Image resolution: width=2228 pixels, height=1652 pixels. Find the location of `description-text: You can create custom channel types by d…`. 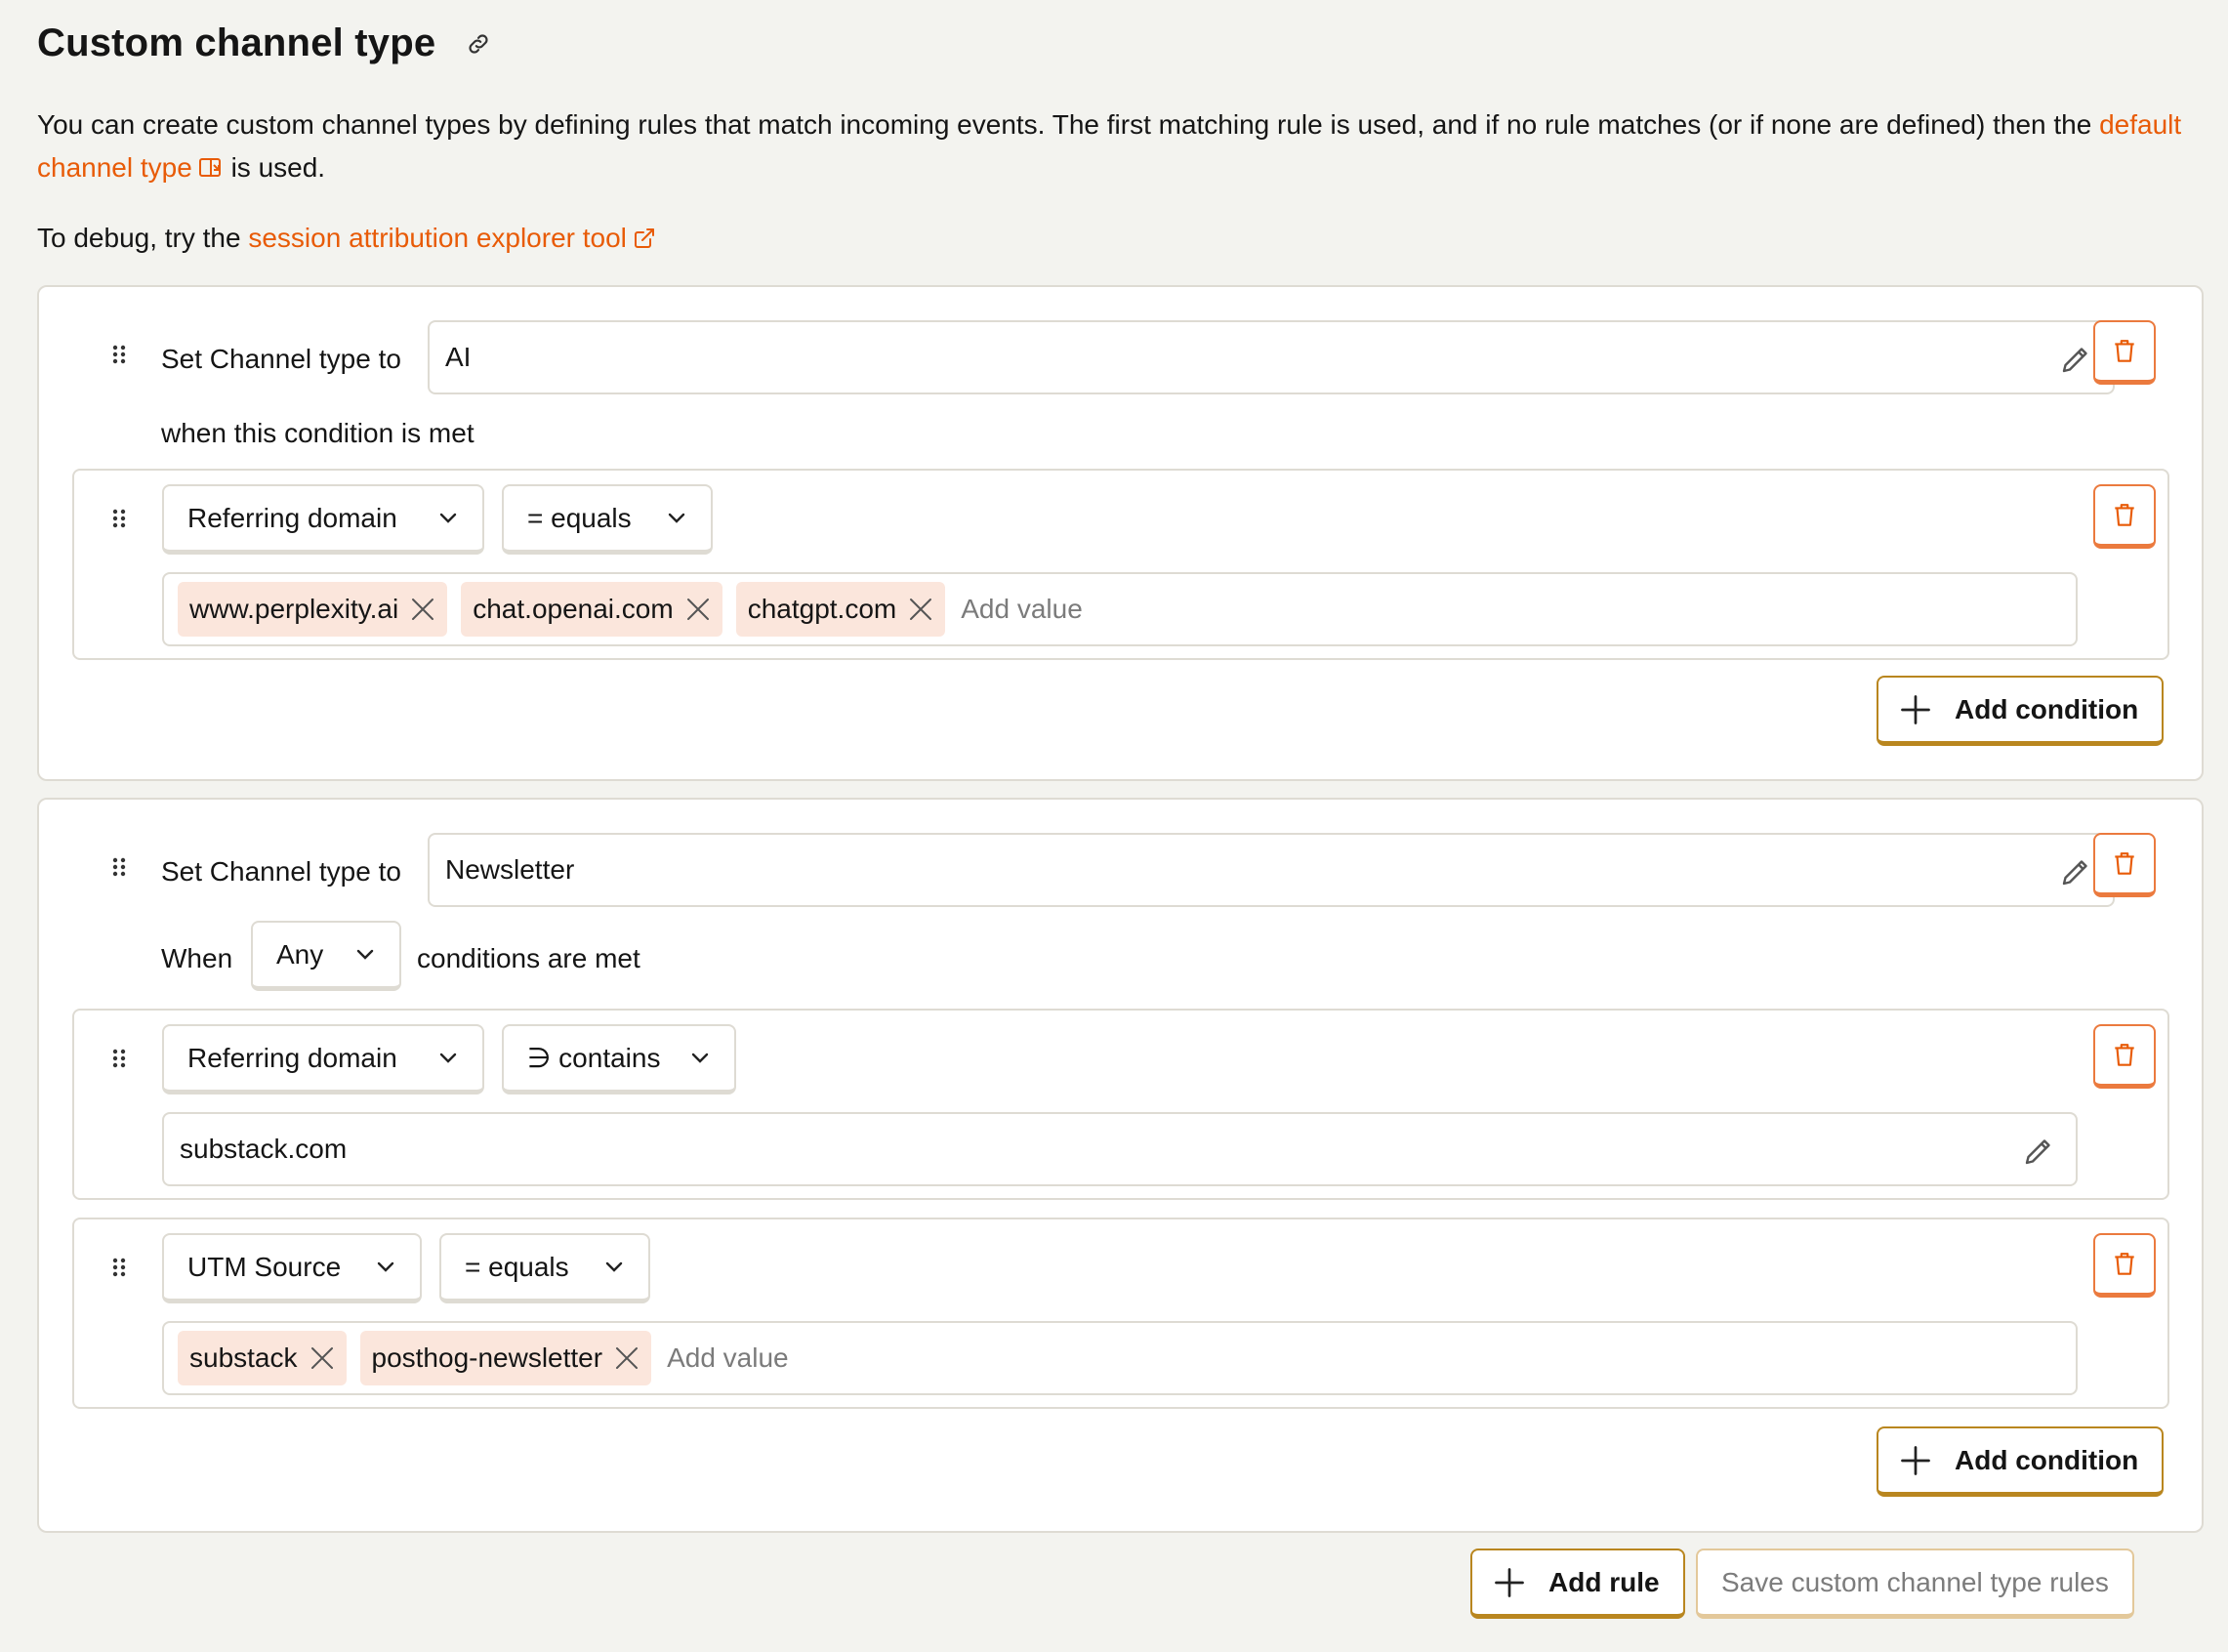

description-text: You can create custom channel types by d… is located at coordinates (1068, 124).